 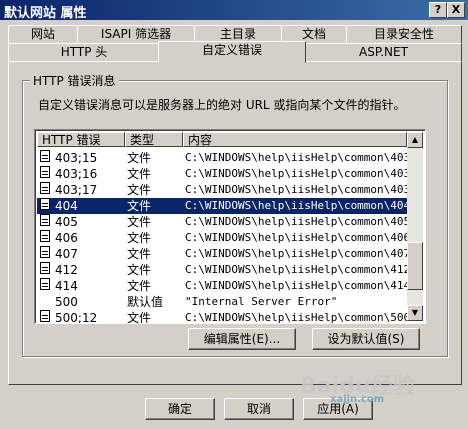 What do you see at coordinates (295, 139) in the screenshot?
I see `column-content: 内容` at bounding box center [295, 139].